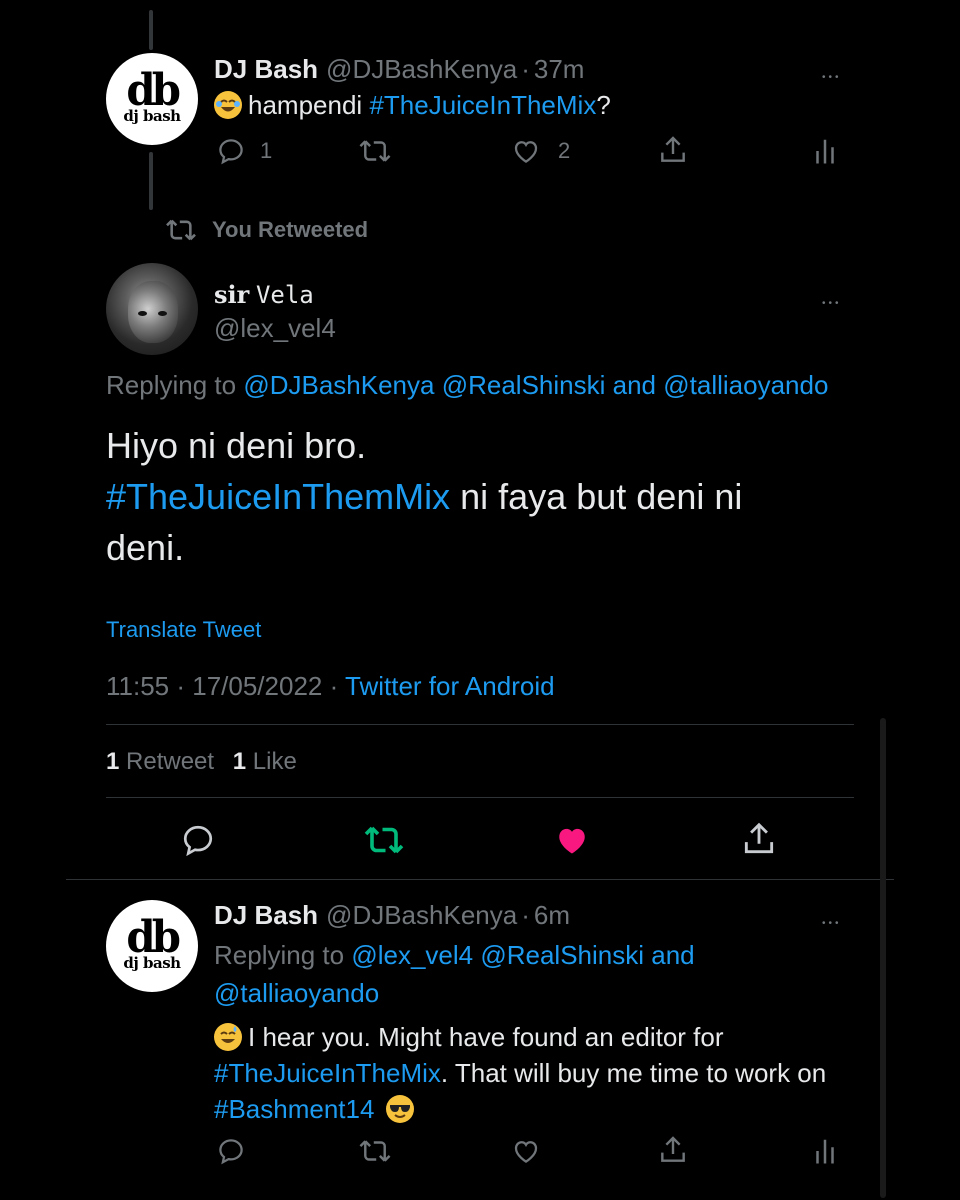 Image resolution: width=960 pixels, height=1200 pixels. Describe the element at coordinates (305, 105) in the screenshot. I see `tweet-text: hampendi` at that location.